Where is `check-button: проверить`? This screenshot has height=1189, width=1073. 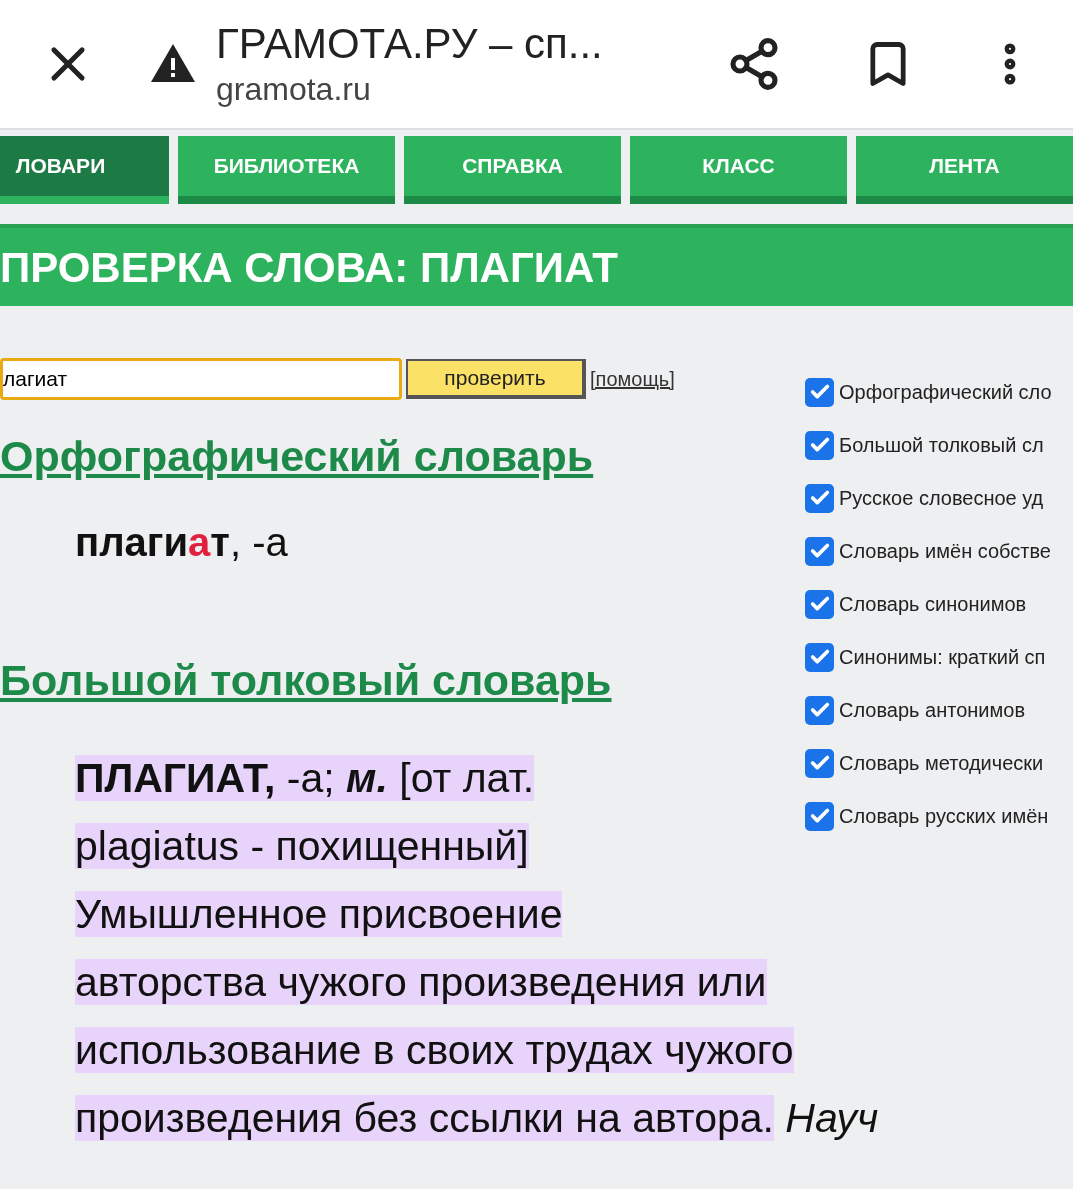
check-button: проверить is located at coordinates (496, 379).